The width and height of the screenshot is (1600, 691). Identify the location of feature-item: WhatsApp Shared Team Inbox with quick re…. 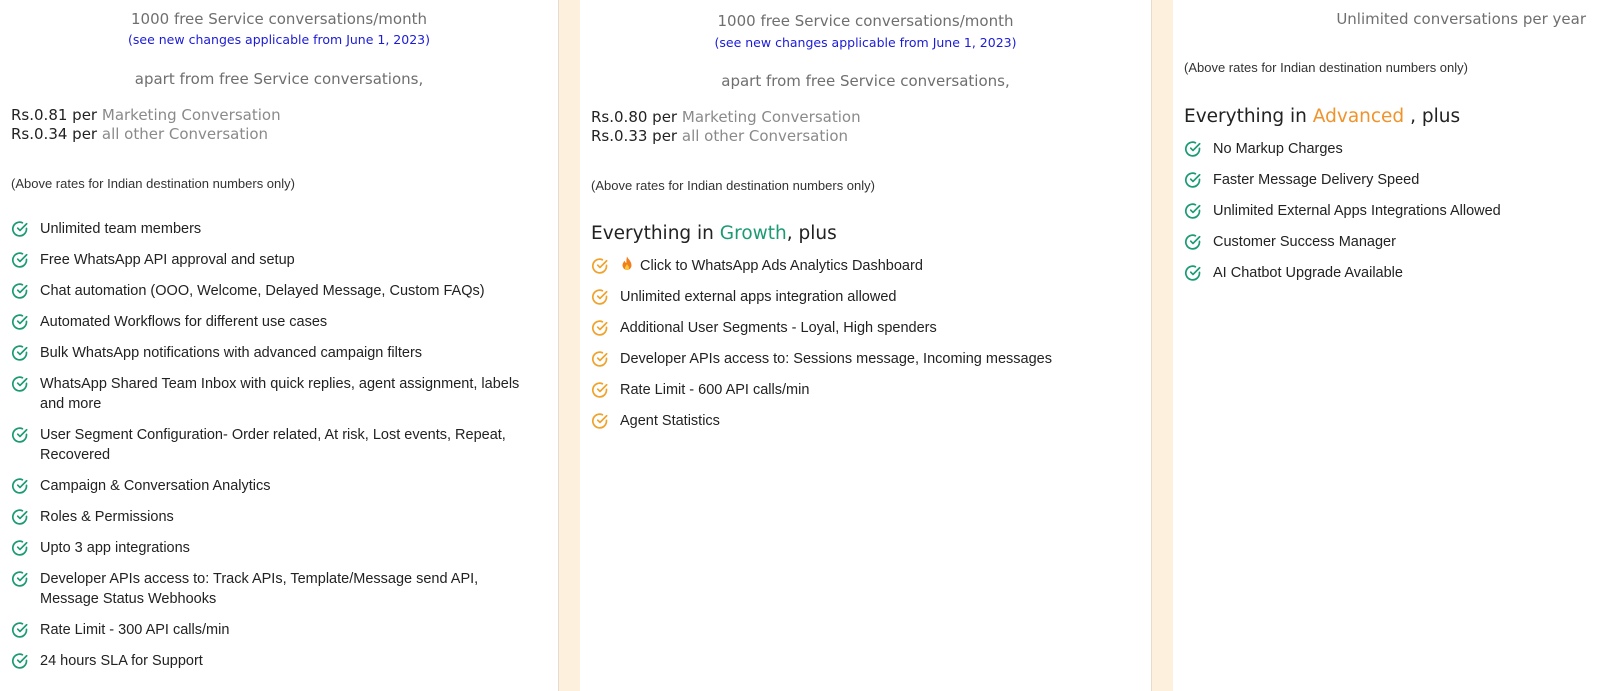
(276, 394).